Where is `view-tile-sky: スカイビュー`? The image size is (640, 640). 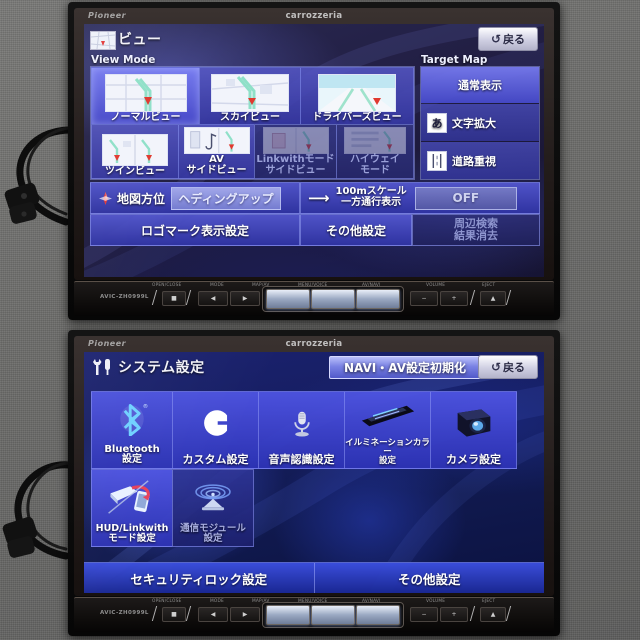 view-tile-sky: スカイビュー is located at coordinates (250, 96).